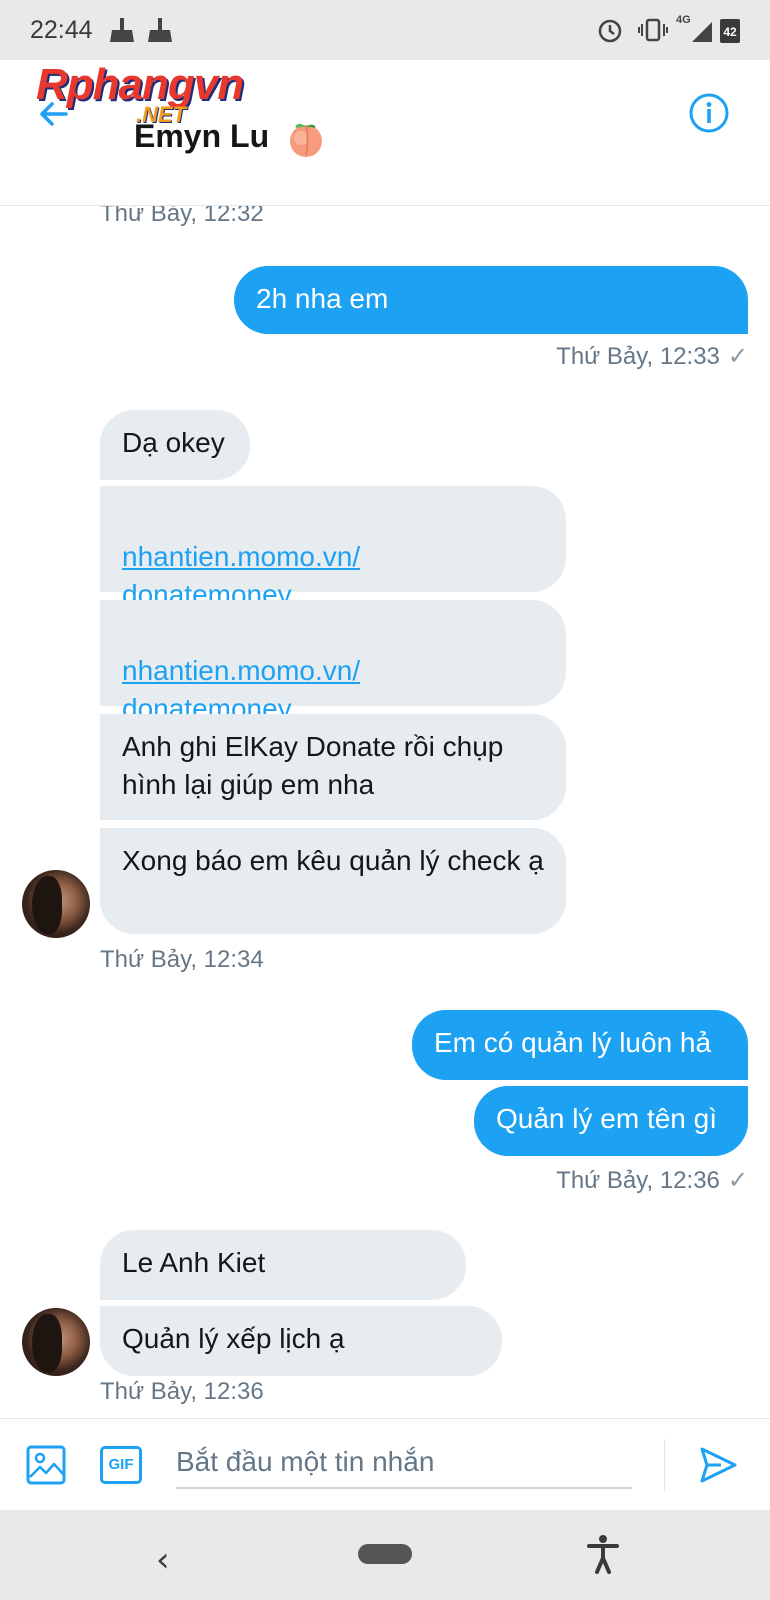 The image size is (770, 1600). I want to click on incoming-message: Dạ okey, so click(175, 445).